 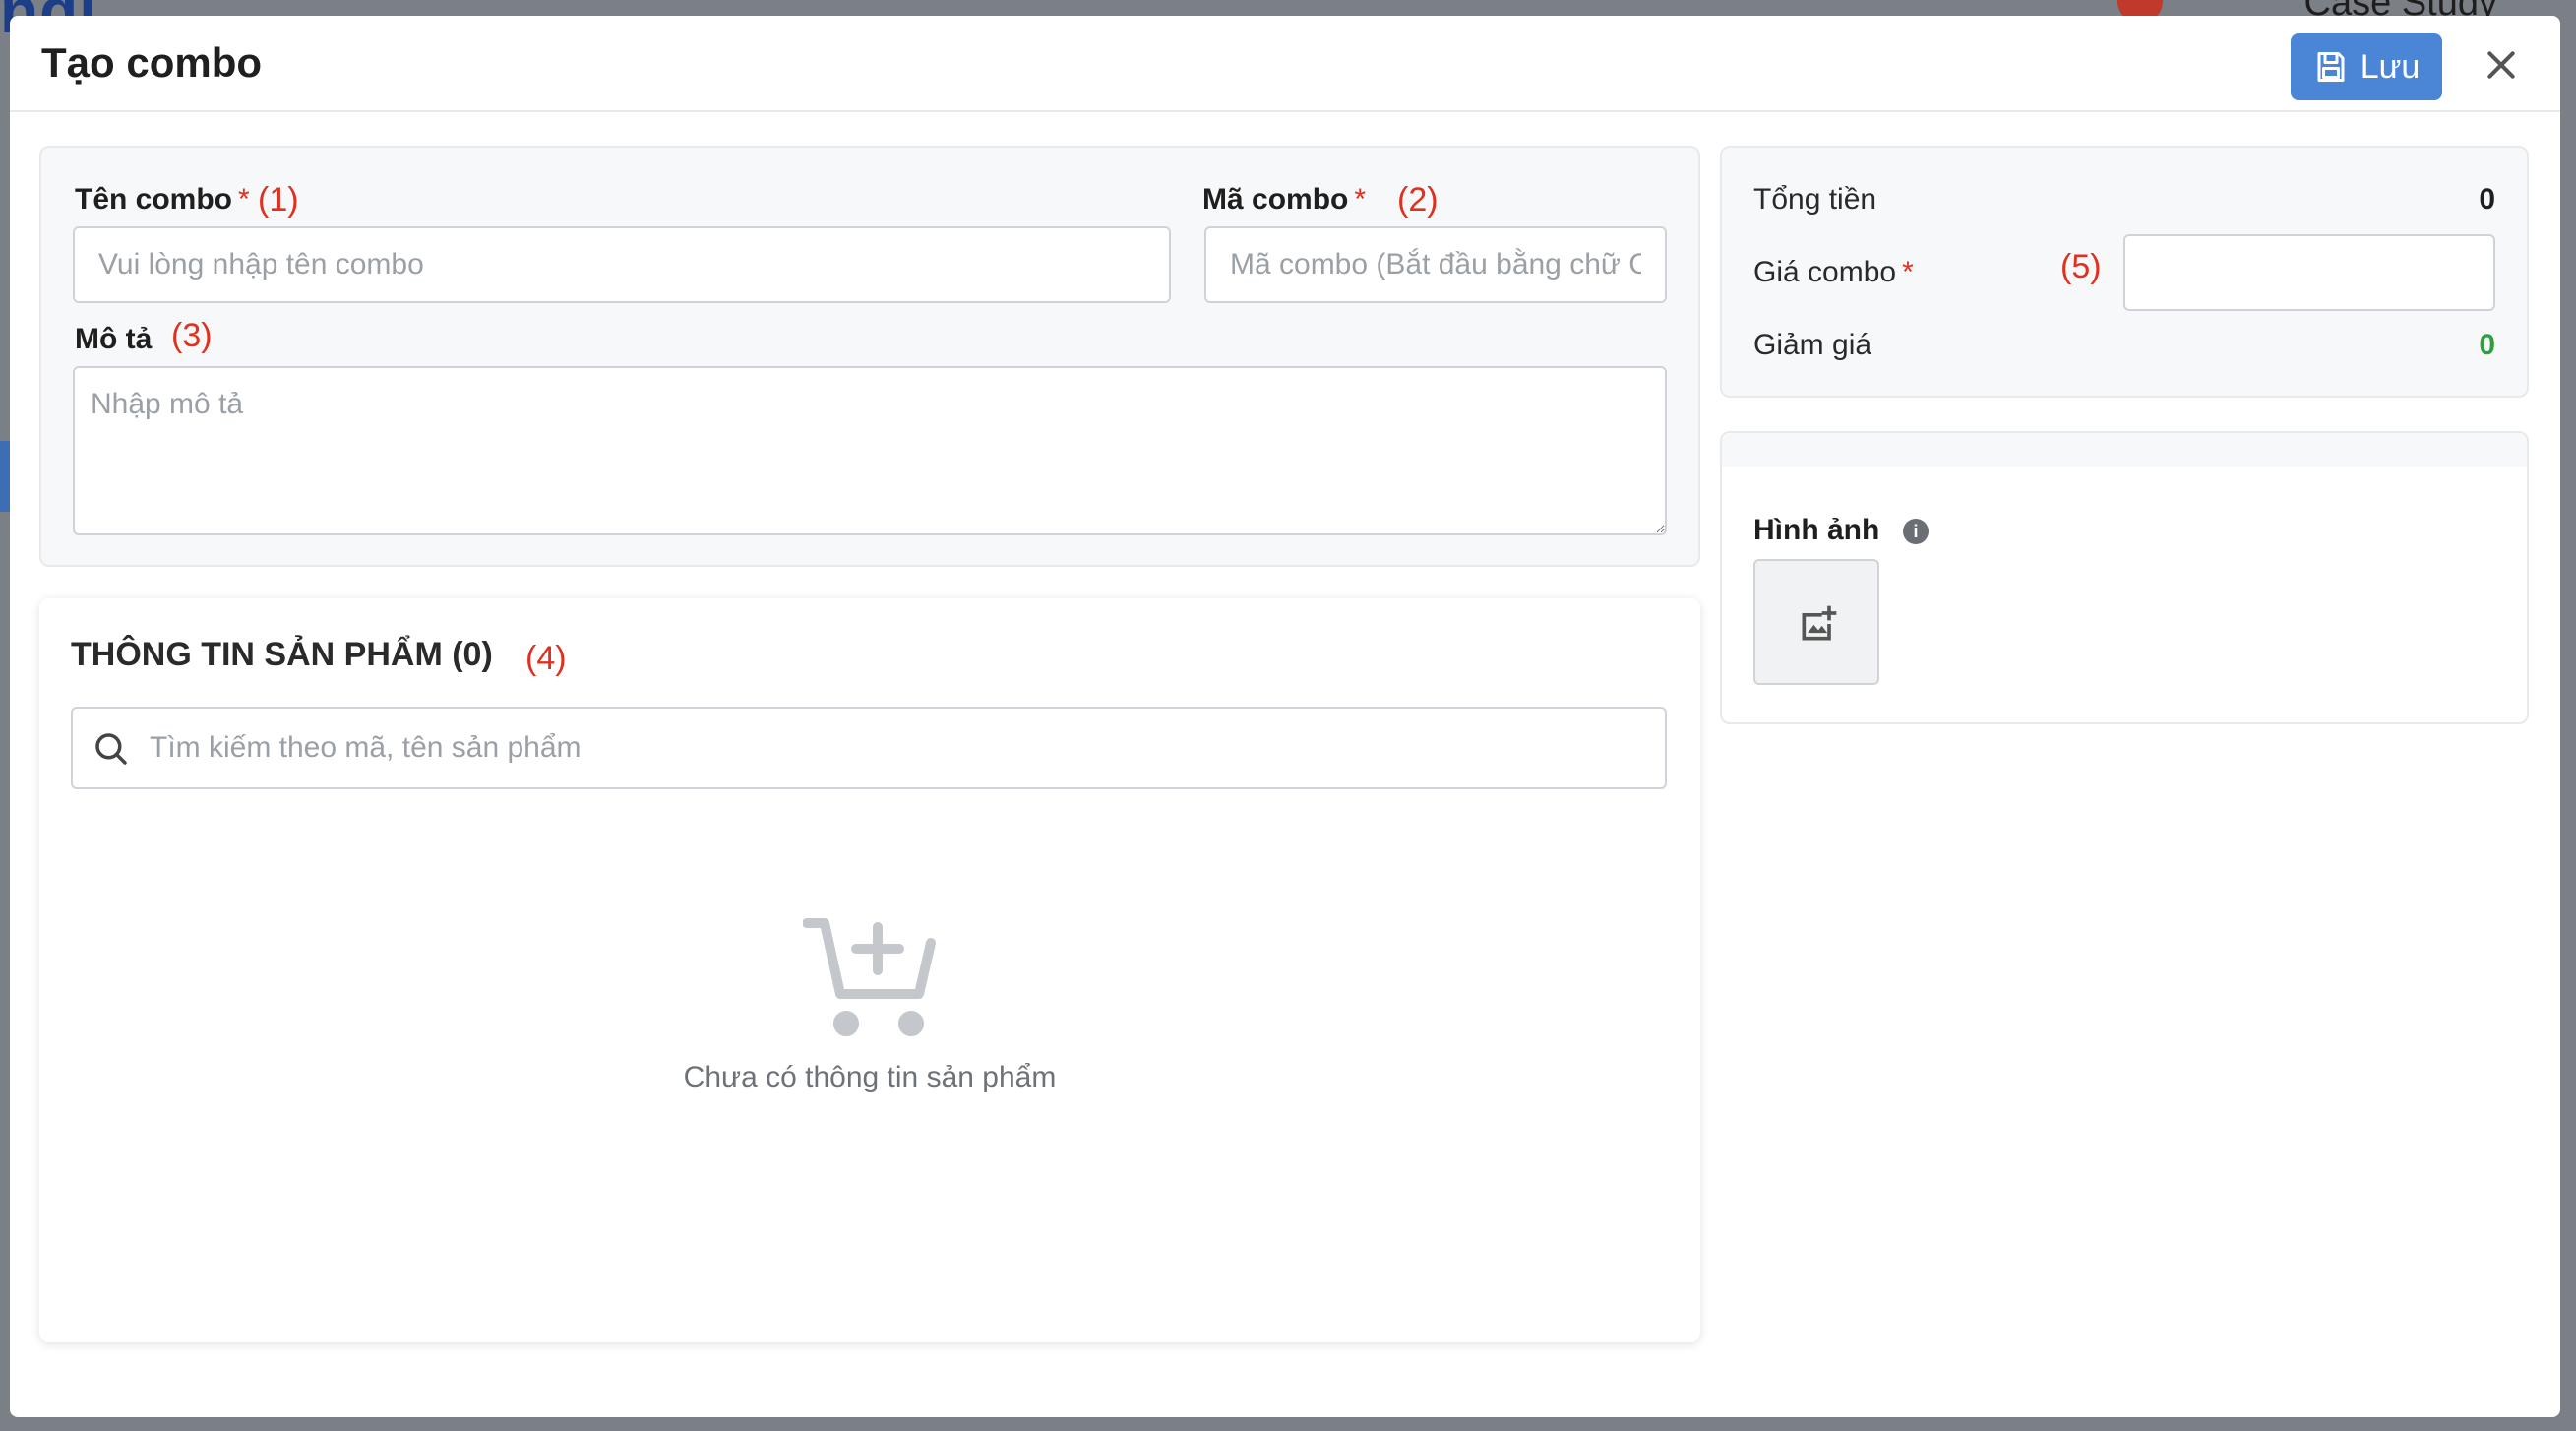 What do you see at coordinates (1817, 530) in the screenshot?
I see `image-label: Hình ảnh` at bounding box center [1817, 530].